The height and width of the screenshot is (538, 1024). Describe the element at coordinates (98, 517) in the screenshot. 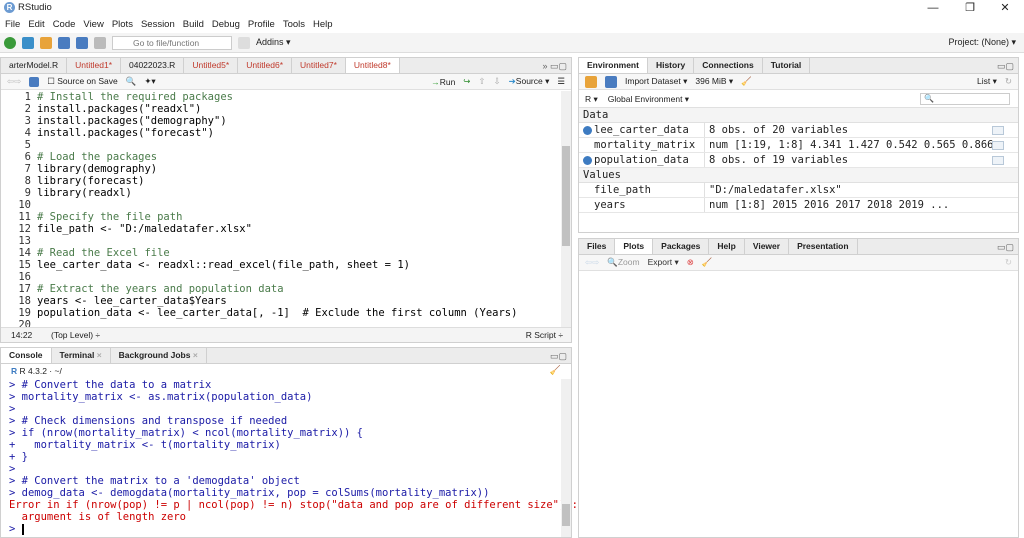

I see `console-error-line: argument is of length zero` at that location.